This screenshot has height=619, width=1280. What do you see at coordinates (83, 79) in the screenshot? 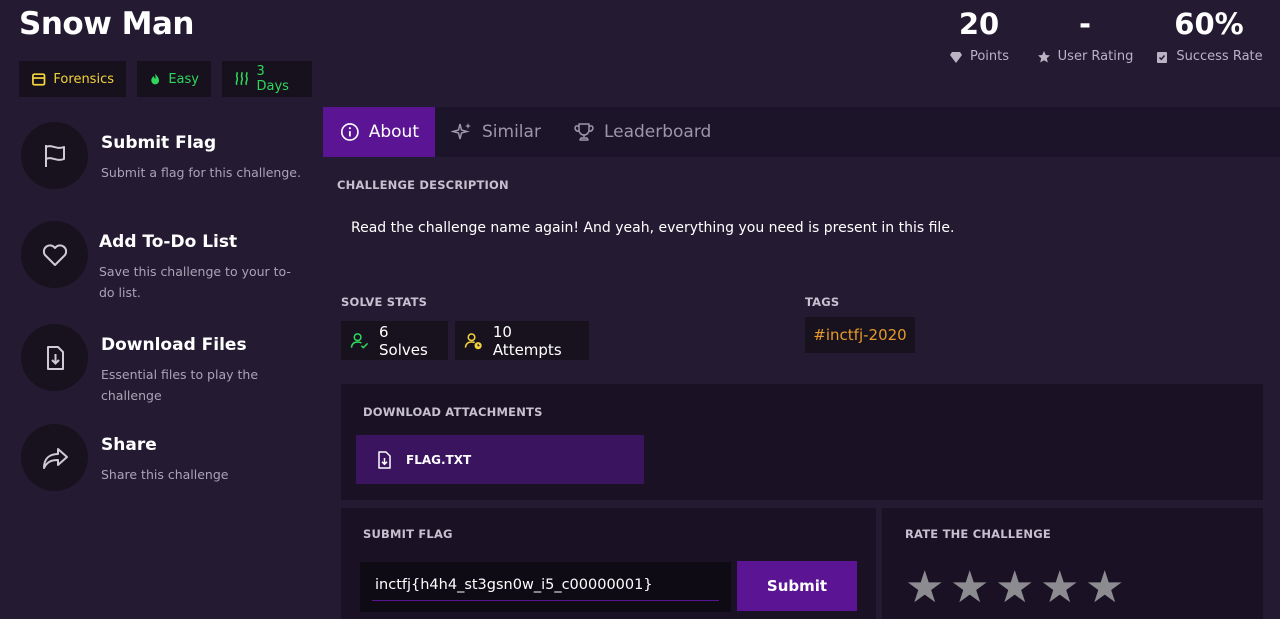
I see `category-label: Forensics` at bounding box center [83, 79].